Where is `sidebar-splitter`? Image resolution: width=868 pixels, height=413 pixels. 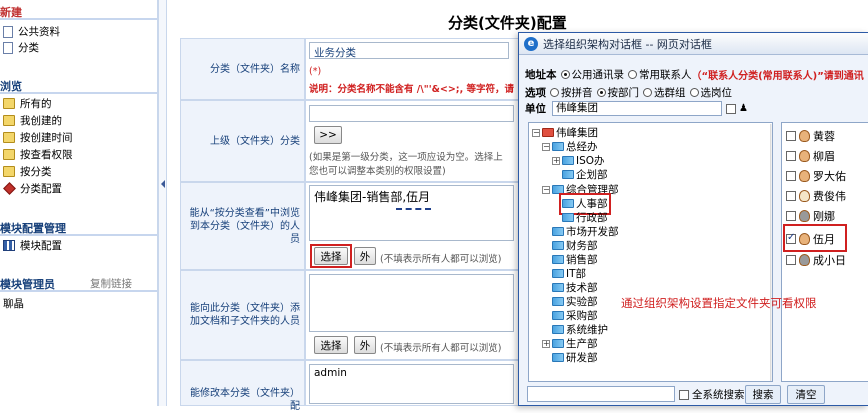
sidebar-splitter is located at coordinates (162, 203).